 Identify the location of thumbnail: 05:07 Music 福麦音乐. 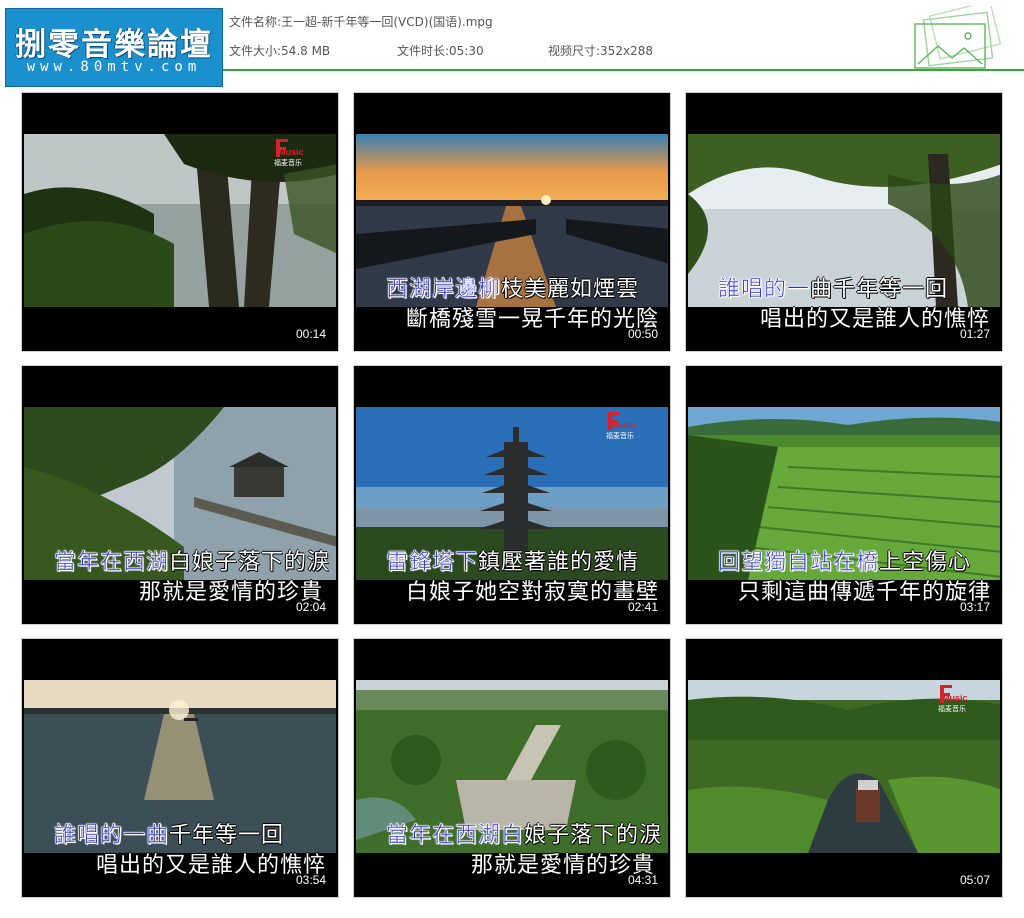
(844, 768).